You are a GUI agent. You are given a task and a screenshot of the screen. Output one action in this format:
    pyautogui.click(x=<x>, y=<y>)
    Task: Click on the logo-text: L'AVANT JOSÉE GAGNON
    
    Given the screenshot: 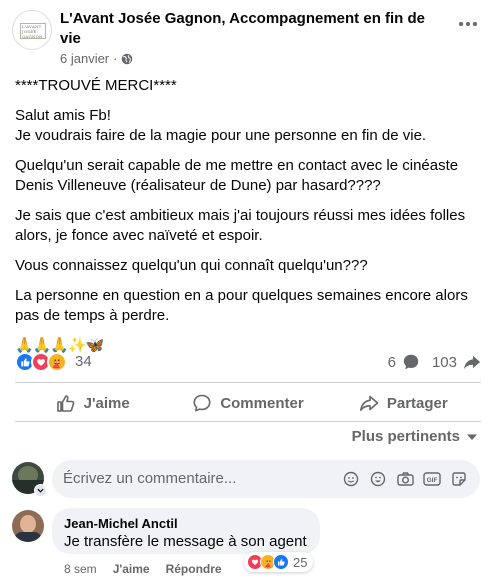 What is the action you would take?
    pyautogui.click(x=32, y=31)
    